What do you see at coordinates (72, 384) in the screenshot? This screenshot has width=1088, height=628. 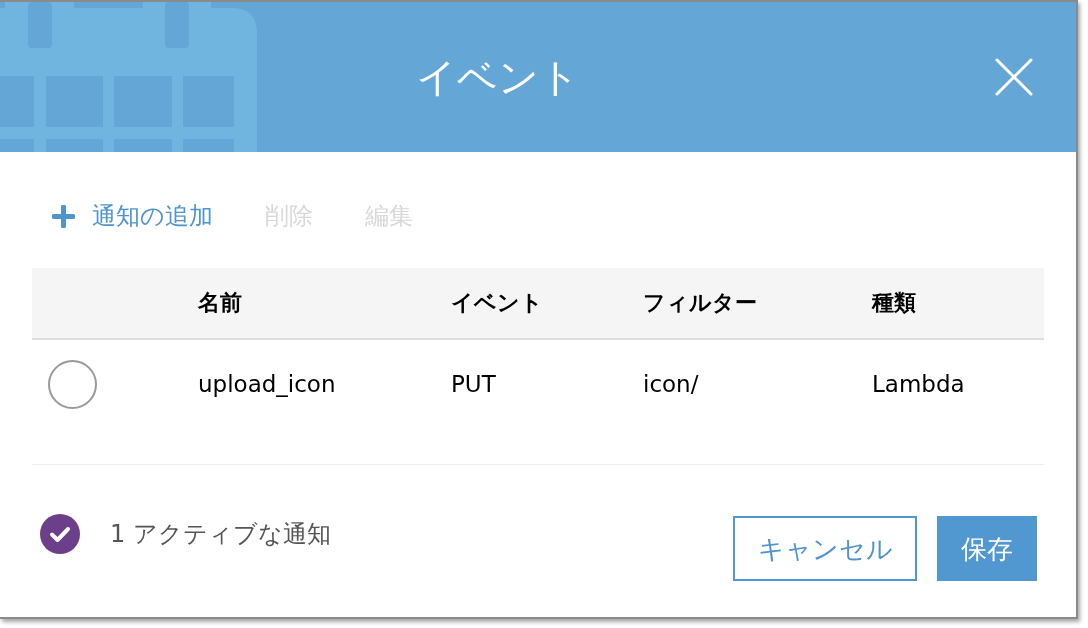 I see `row-radio` at bounding box center [72, 384].